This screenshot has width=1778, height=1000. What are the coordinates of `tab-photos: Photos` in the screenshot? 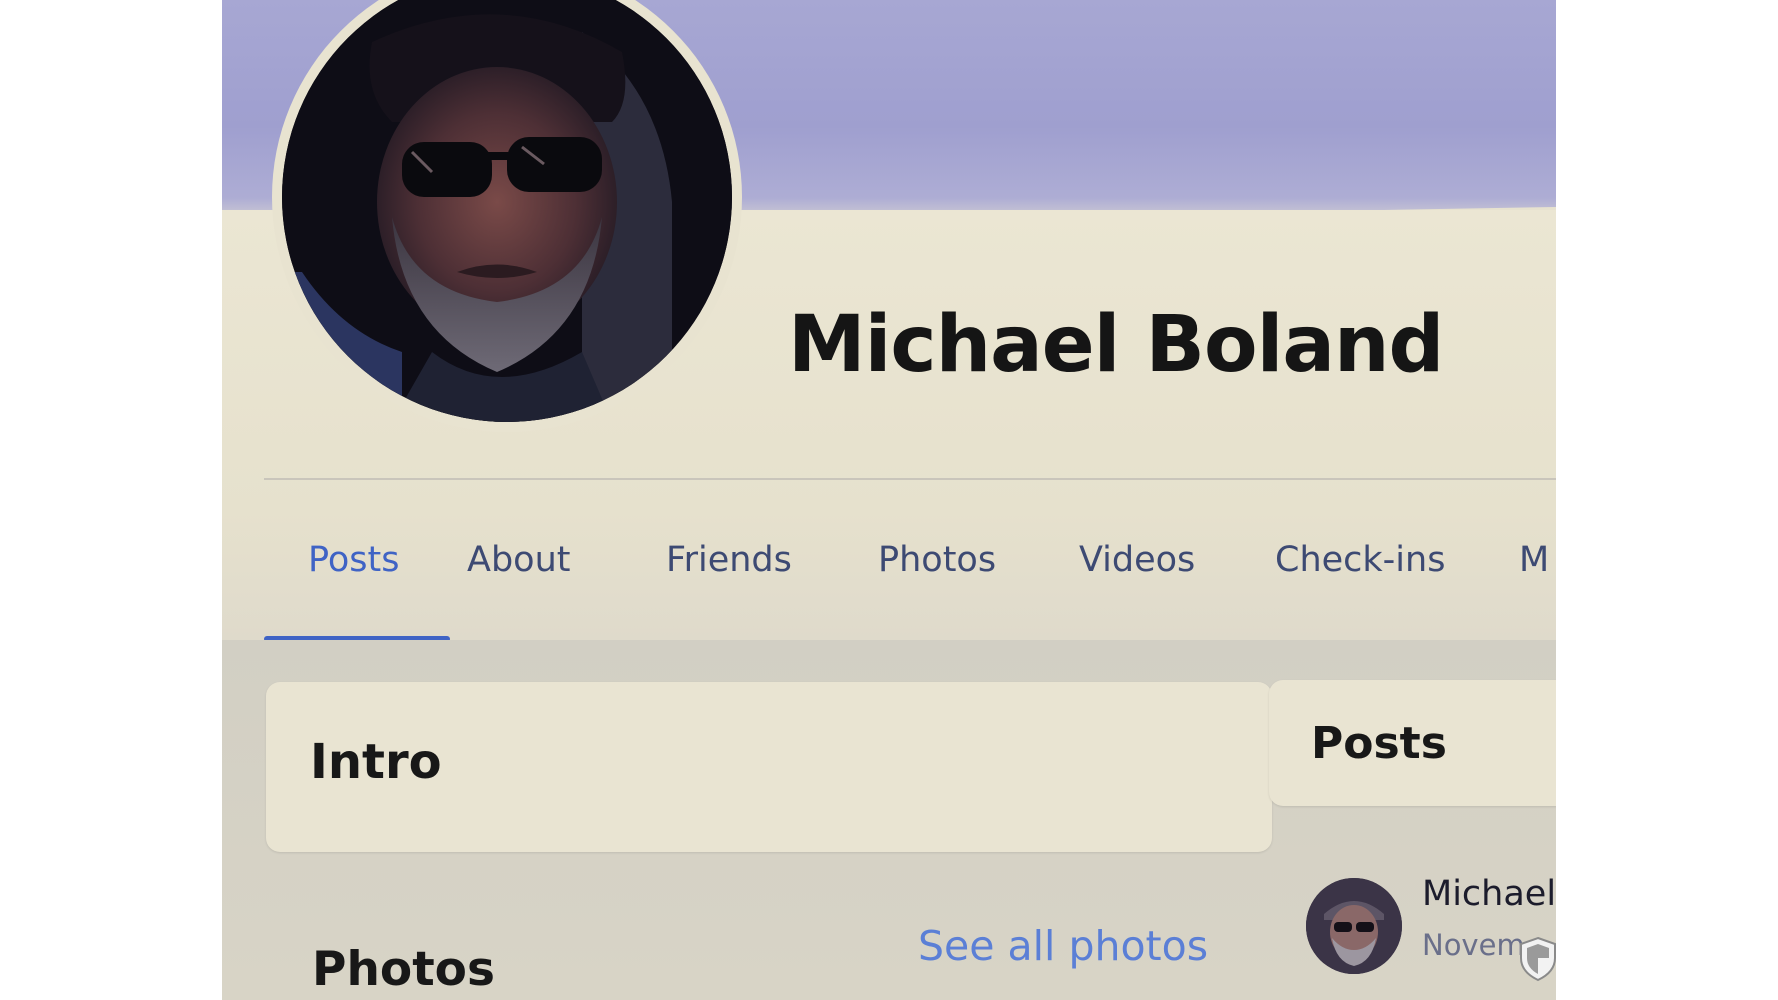 It's located at (937, 560).